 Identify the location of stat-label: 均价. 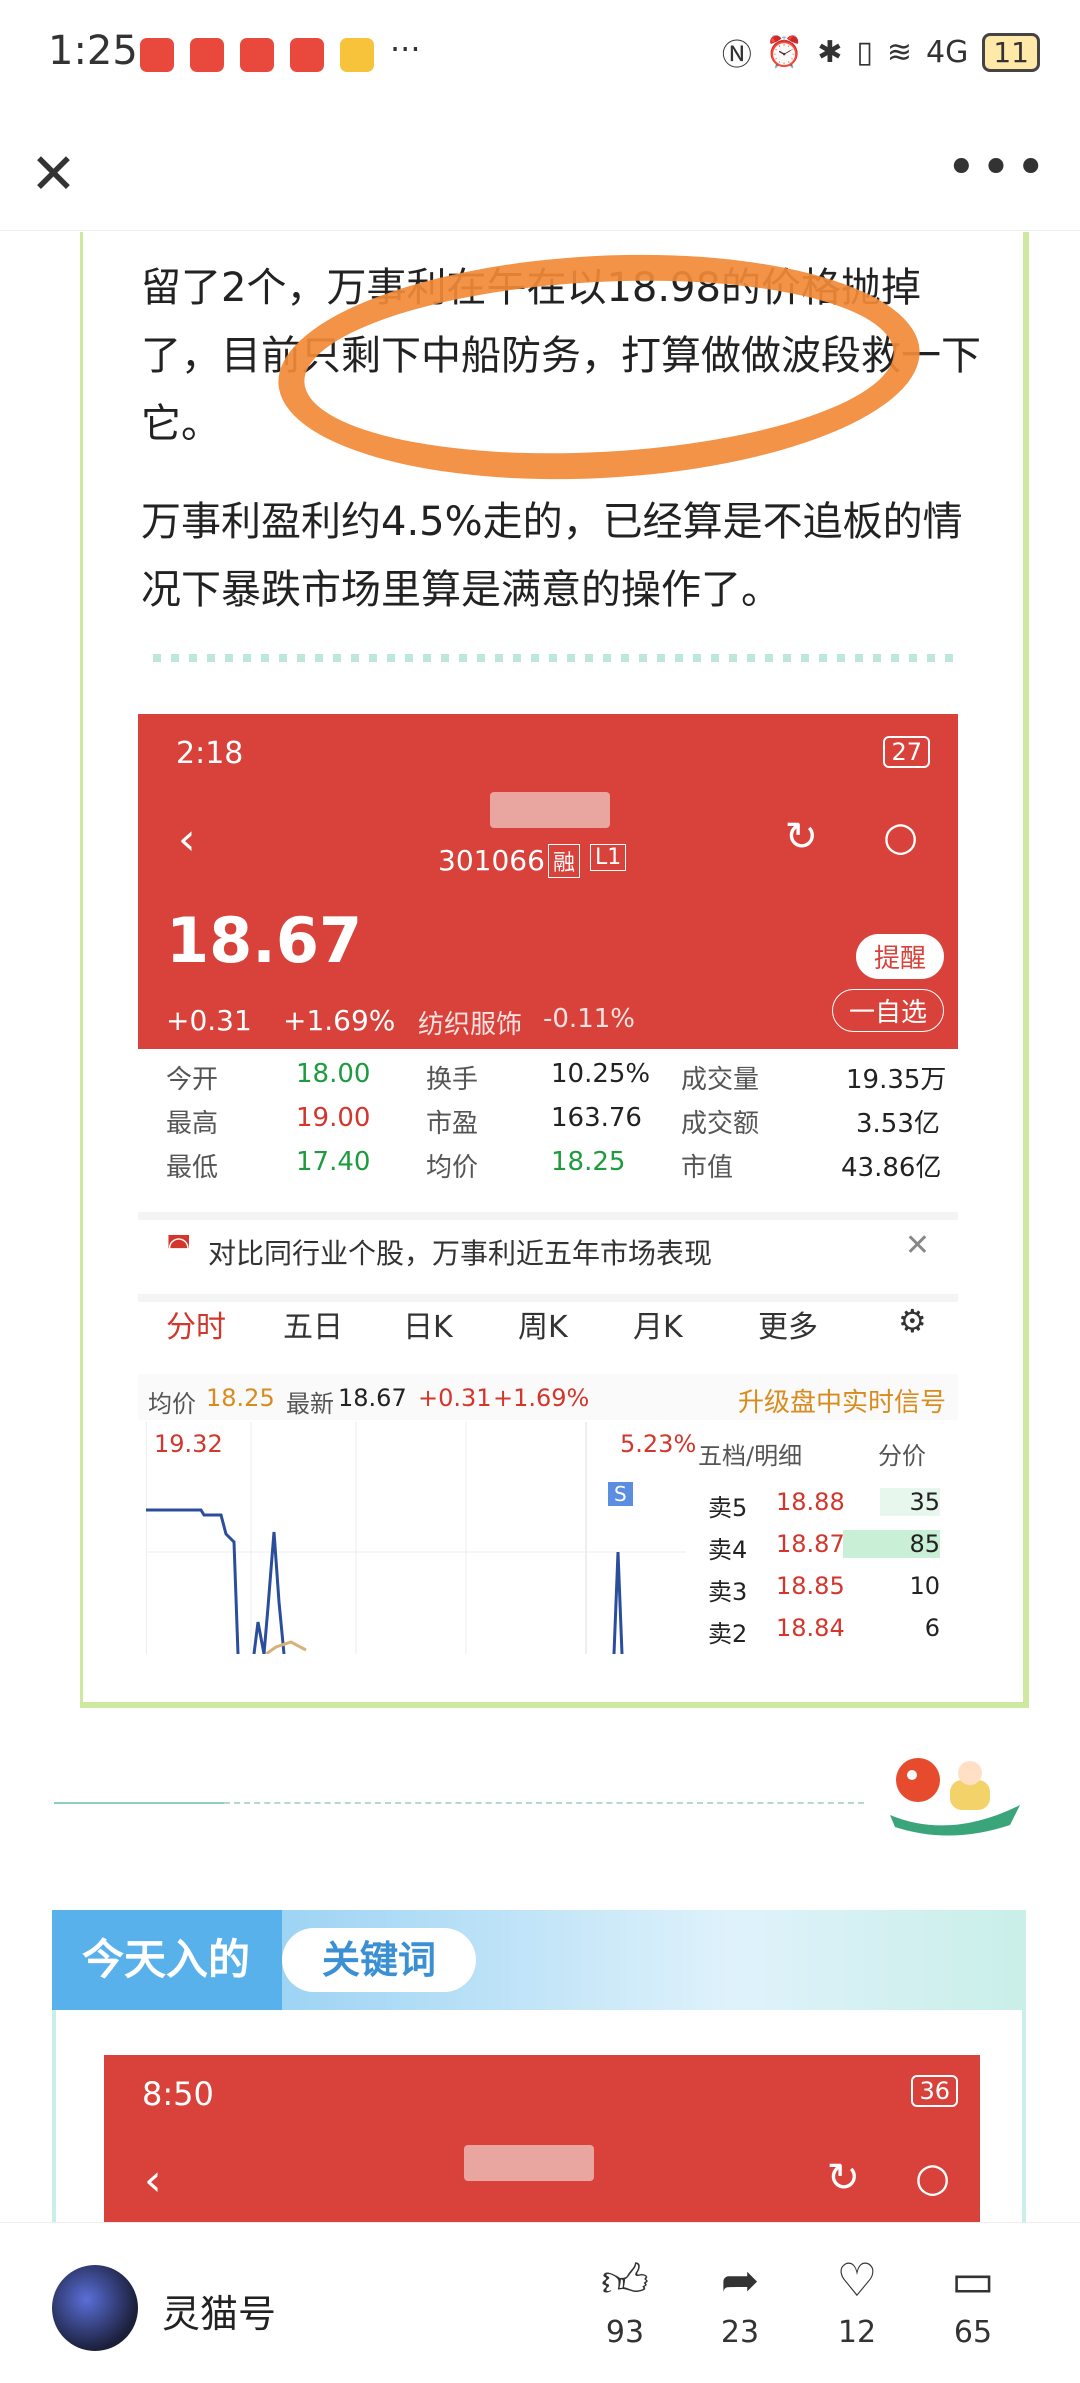
(452, 1168).